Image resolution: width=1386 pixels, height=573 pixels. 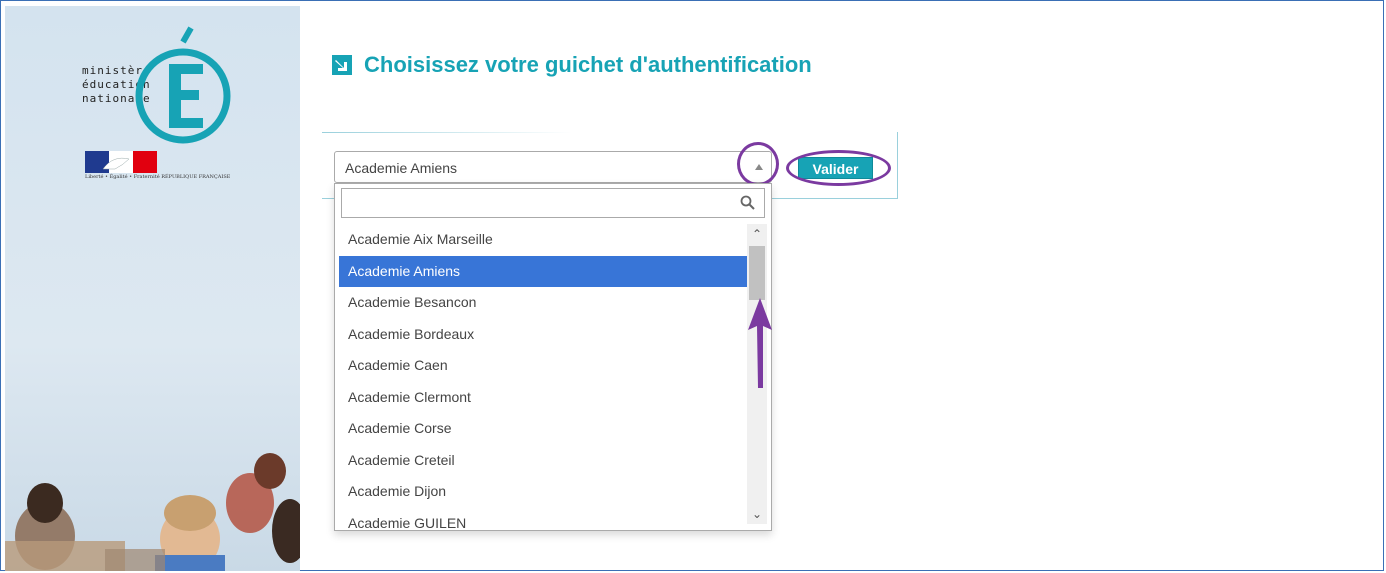 What do you see at coordinates (152, 512) in the screenshot?
I see `students-photo` at bounding box center [152, 512].